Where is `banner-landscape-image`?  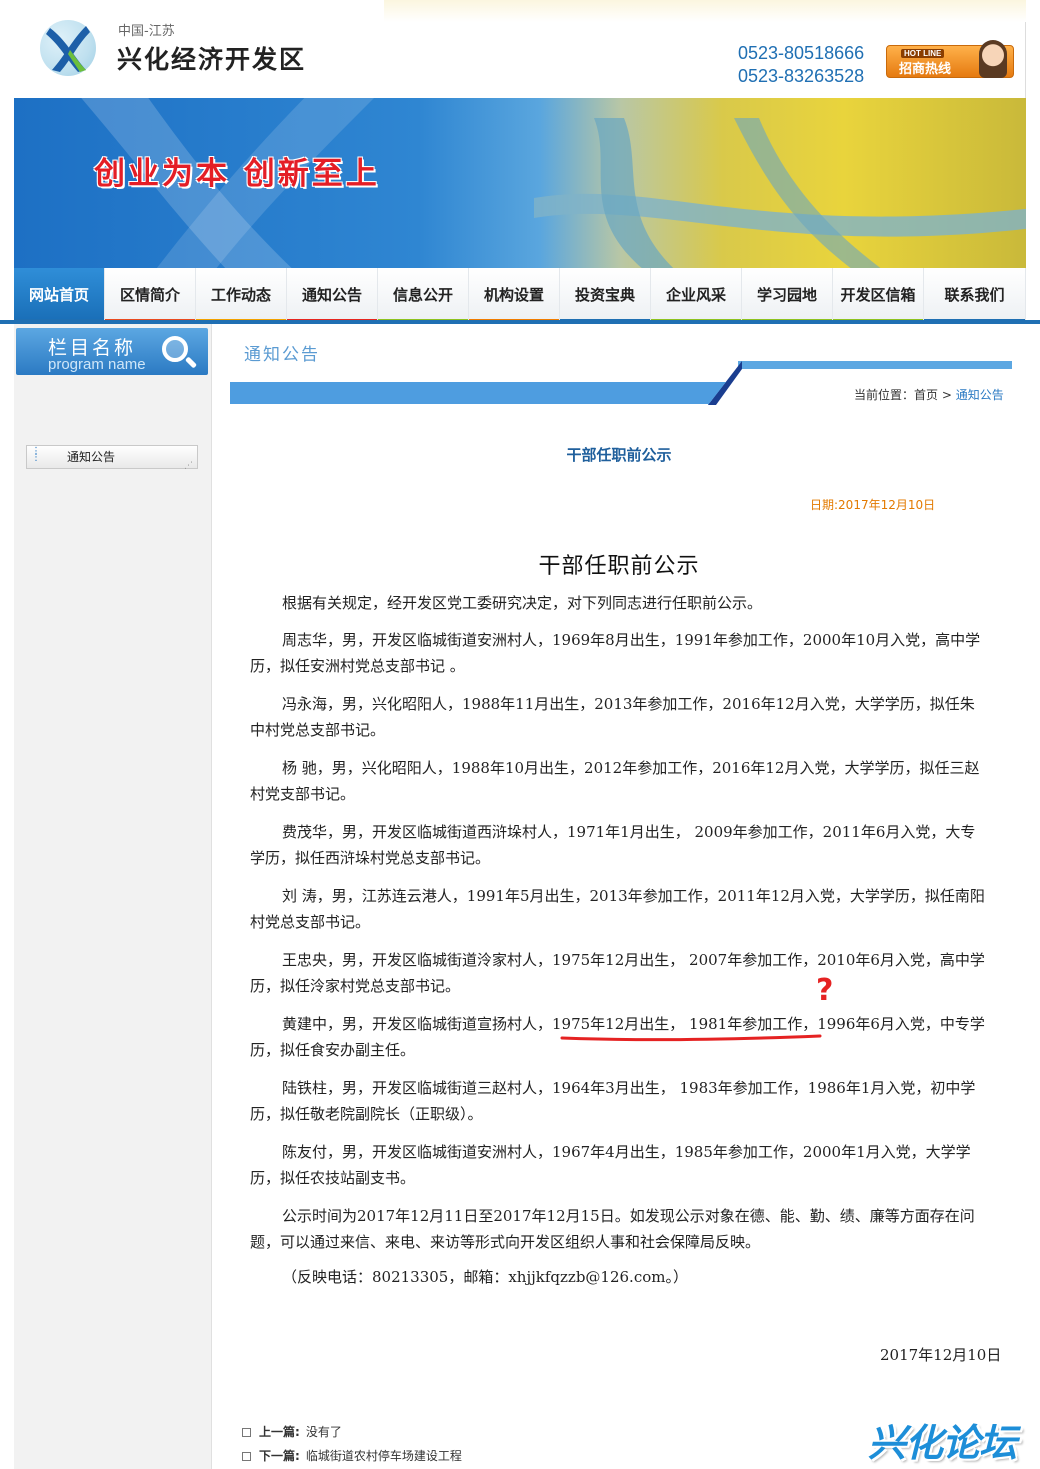 banner-landscape-image is located at coordinates (780, 193).